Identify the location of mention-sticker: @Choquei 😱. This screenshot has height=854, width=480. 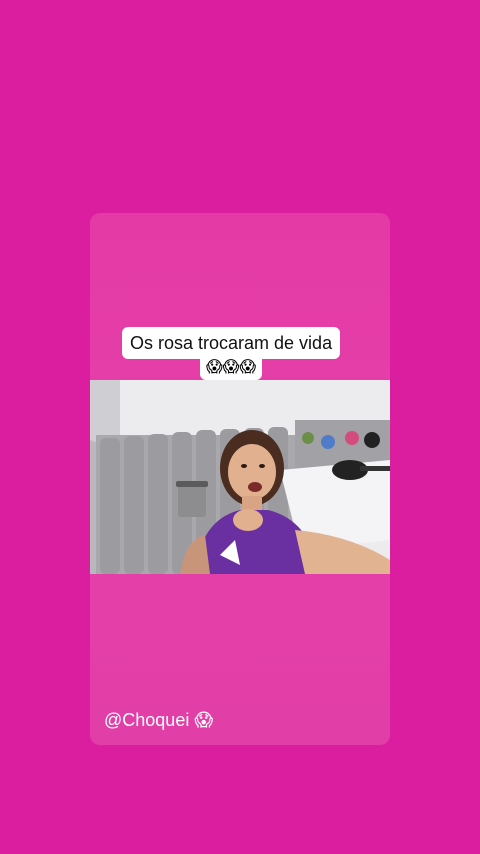
(158, 720).